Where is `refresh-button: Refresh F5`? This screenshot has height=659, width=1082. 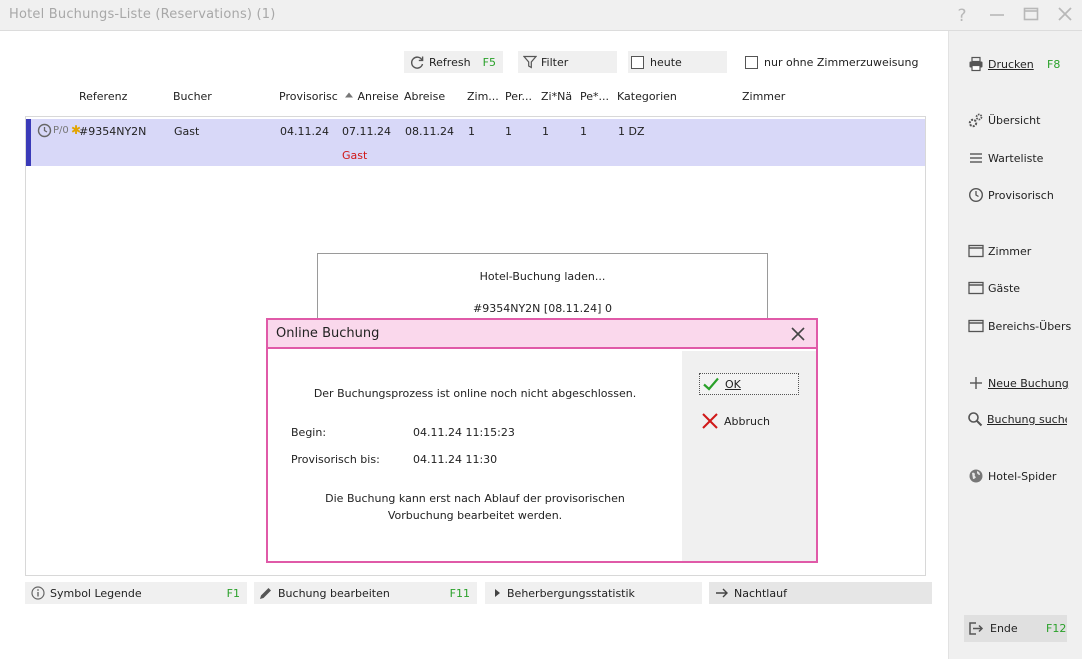
refresh-button: Refresh F5 is located at coordinates (453, 62).